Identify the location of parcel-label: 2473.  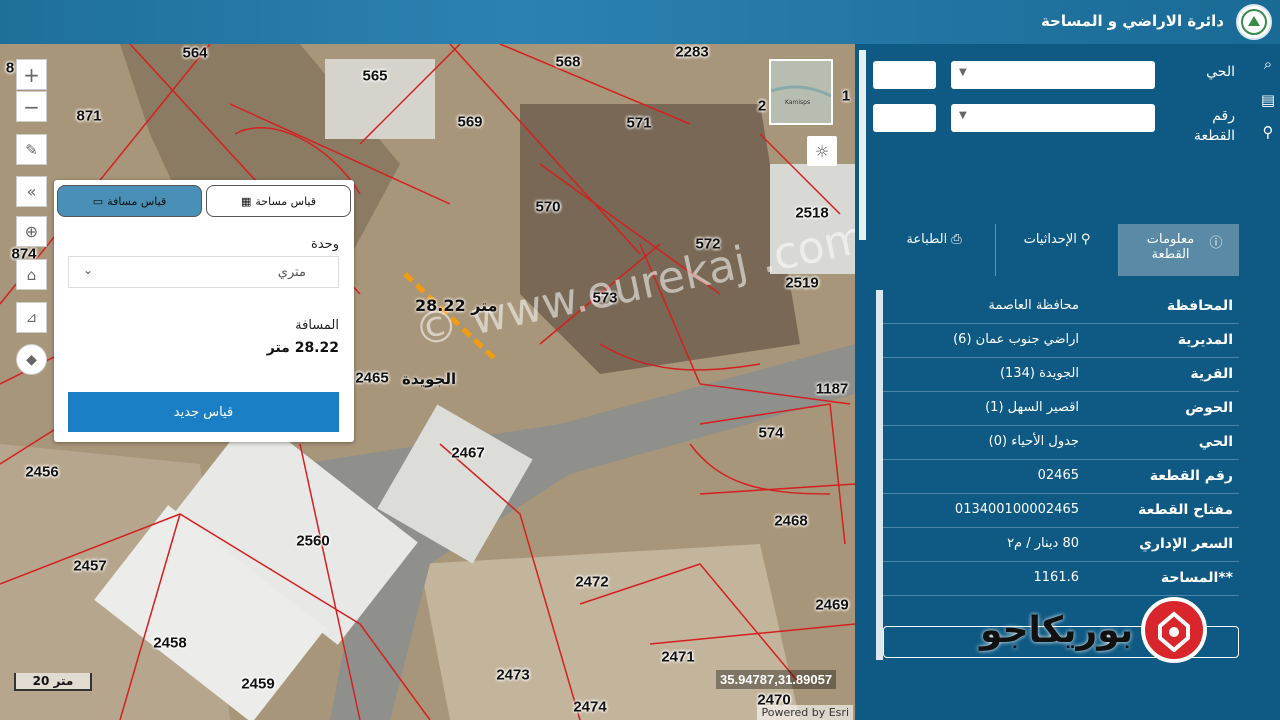
(512, 675).